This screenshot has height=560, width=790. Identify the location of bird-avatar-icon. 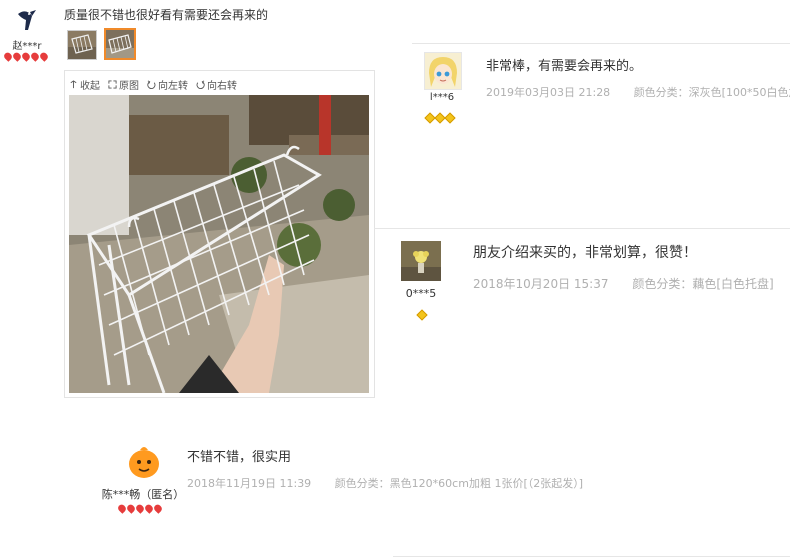
(27, 20).